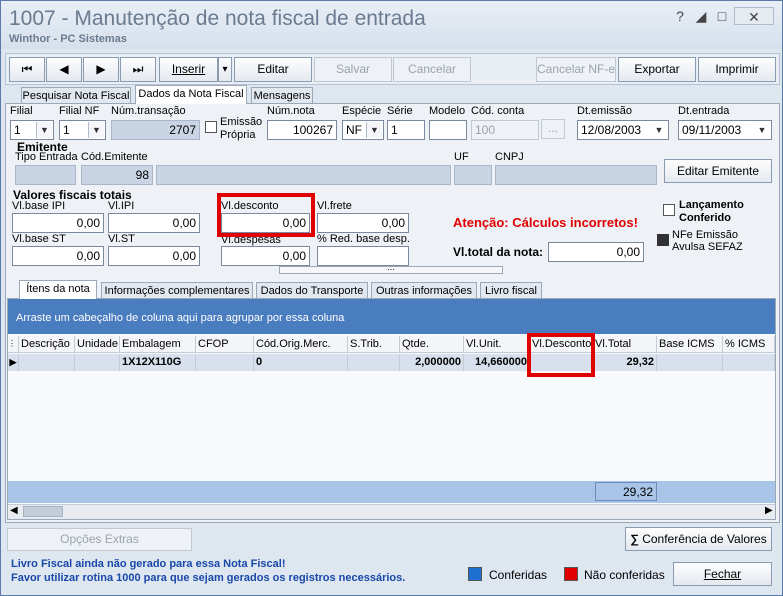 This screenshot has width=783, height=596. What do you see at coordinates (27, 69) in the screenshot?
I see `first-record-button: ⏮` at bounding box center [27, 69].